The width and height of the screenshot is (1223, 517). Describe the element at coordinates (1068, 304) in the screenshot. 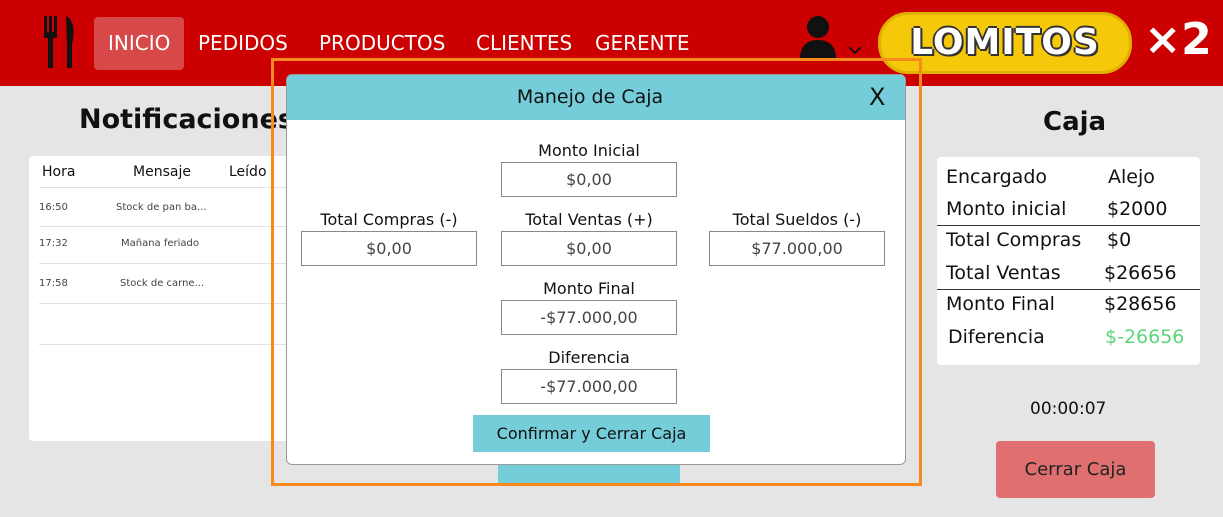

I see `caja-row-monto-final: Monto Final $28656` at that location.